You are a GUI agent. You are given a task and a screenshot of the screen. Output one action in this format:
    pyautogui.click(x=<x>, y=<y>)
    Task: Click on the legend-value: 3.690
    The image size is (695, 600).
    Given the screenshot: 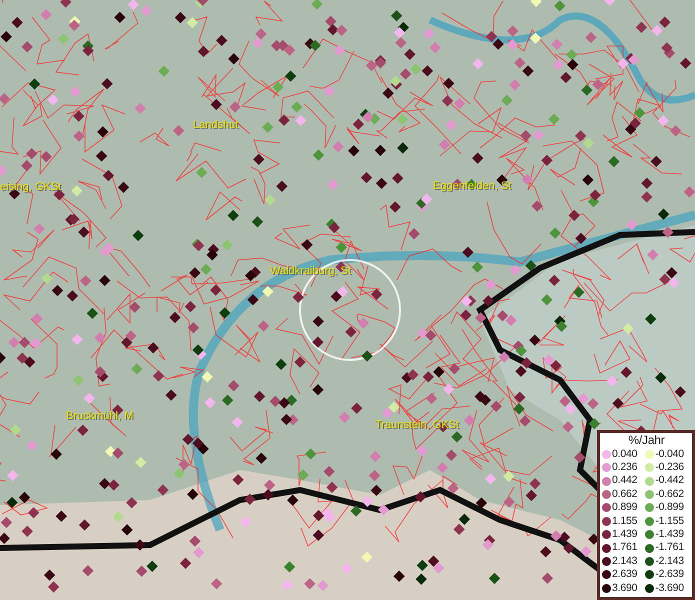 What is the action you would take?
    pyautogui.click(x=625, y=588)
    